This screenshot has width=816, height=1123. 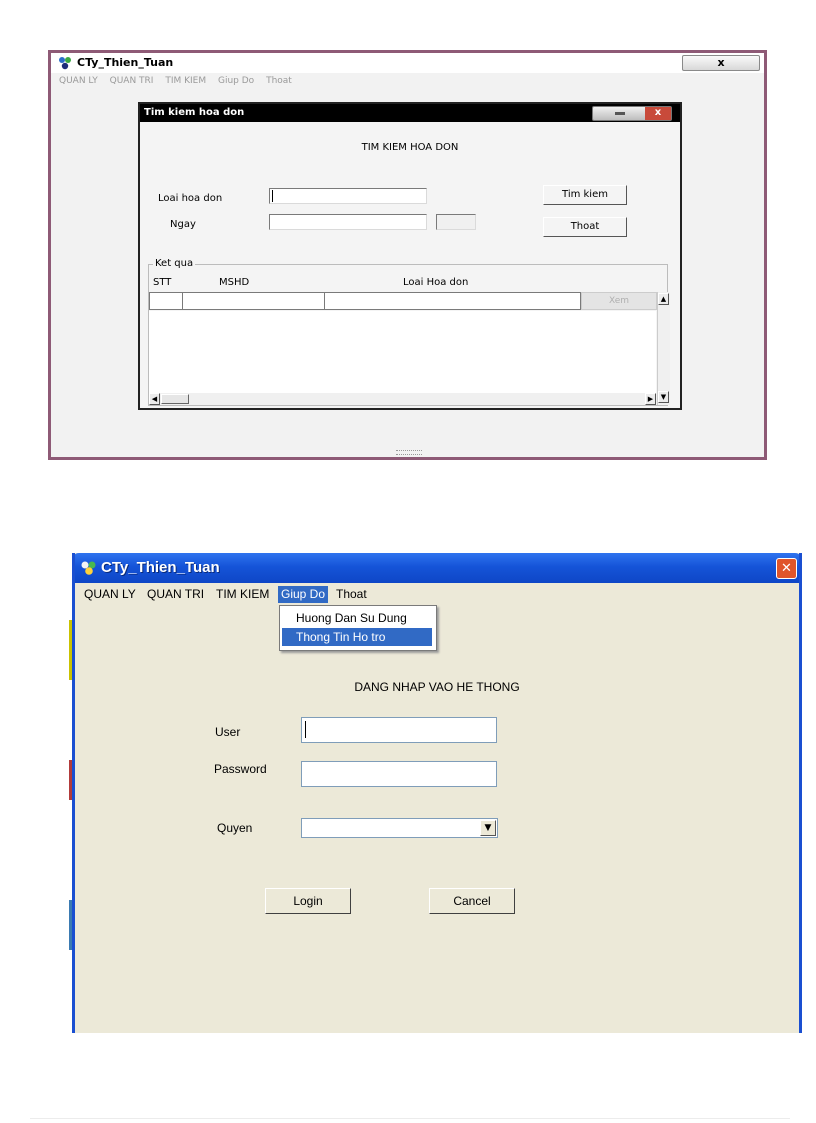 I want to click on resize-grip, so click(x=409, y=452).